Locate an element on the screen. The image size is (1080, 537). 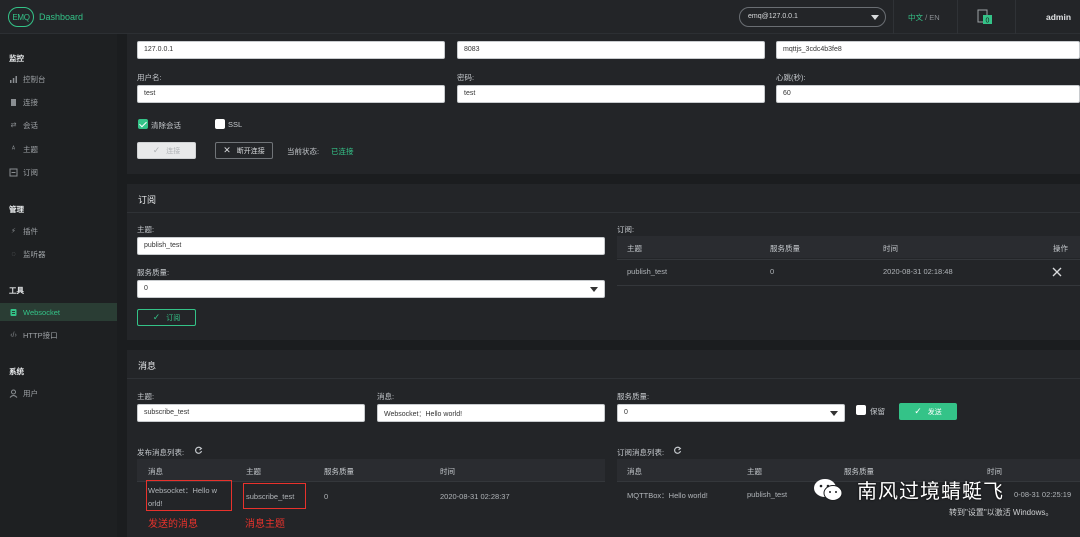
username-input: test is located at coordinates (291, 94).